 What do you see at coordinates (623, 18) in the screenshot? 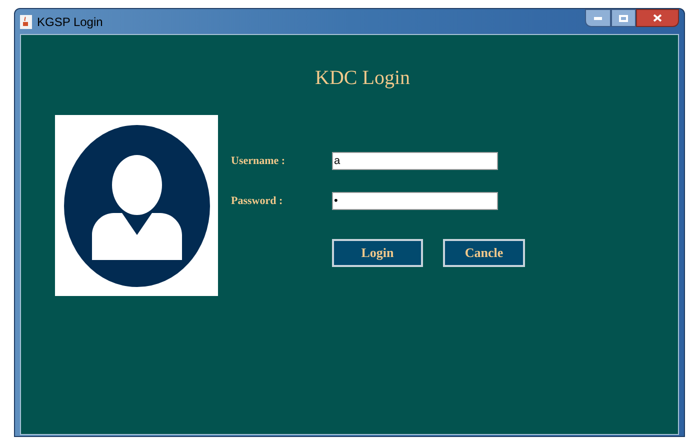
I see `maximize-button` at bounding box center [623, 18].